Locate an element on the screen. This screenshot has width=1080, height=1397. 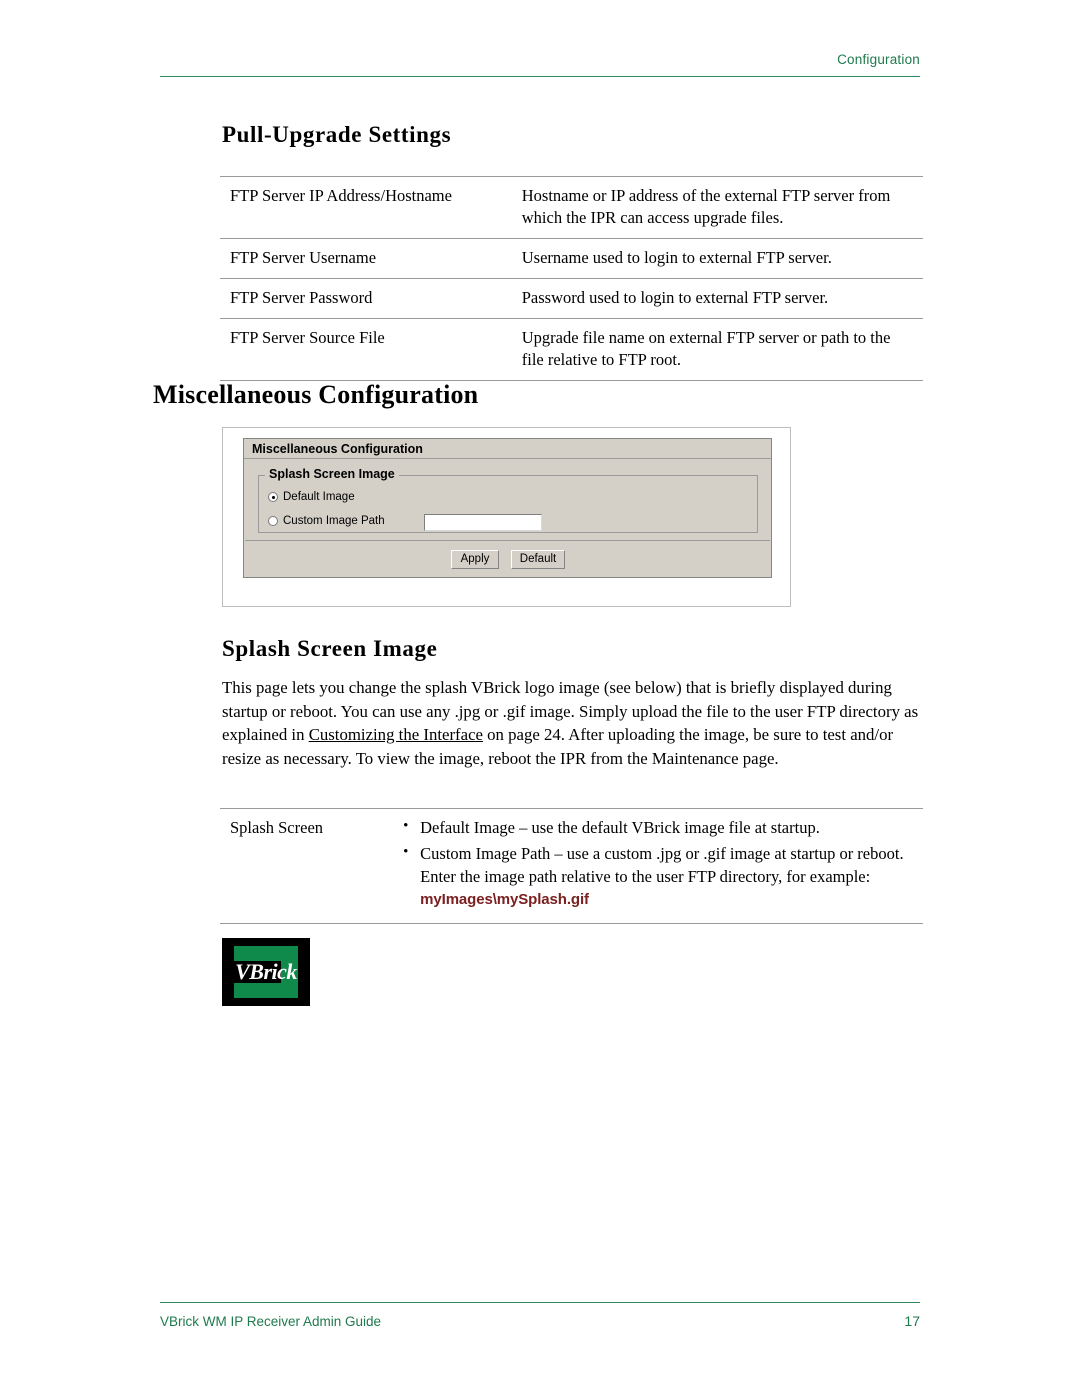
radio-custom-image-path: Custom Image Path is located at coordinates (326, 521).